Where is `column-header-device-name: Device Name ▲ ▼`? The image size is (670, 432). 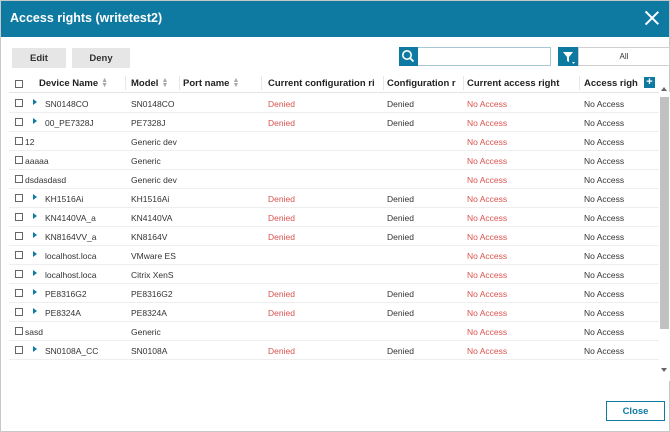 column-header-device-name: Device Name ▲ ▼ is located at coordinates (85, 83).